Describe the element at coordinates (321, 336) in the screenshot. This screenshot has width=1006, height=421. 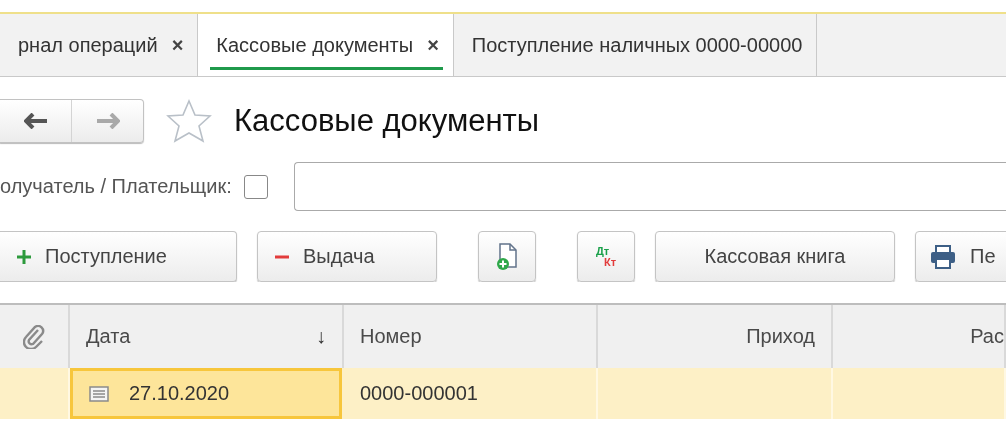
I see `sort-arrow-icon: ↓` at that location.